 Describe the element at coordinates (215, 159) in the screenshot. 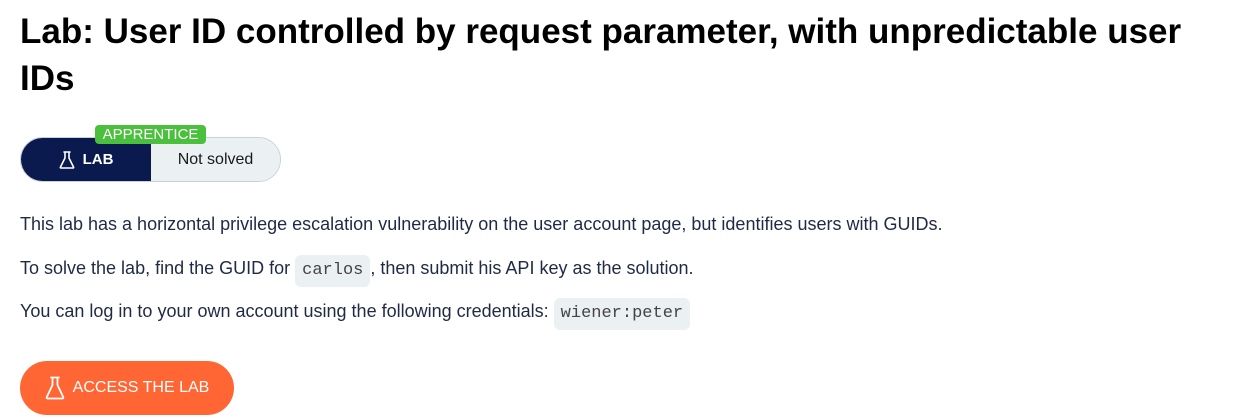

I see `lab-solved-status: Not solved` at that location.